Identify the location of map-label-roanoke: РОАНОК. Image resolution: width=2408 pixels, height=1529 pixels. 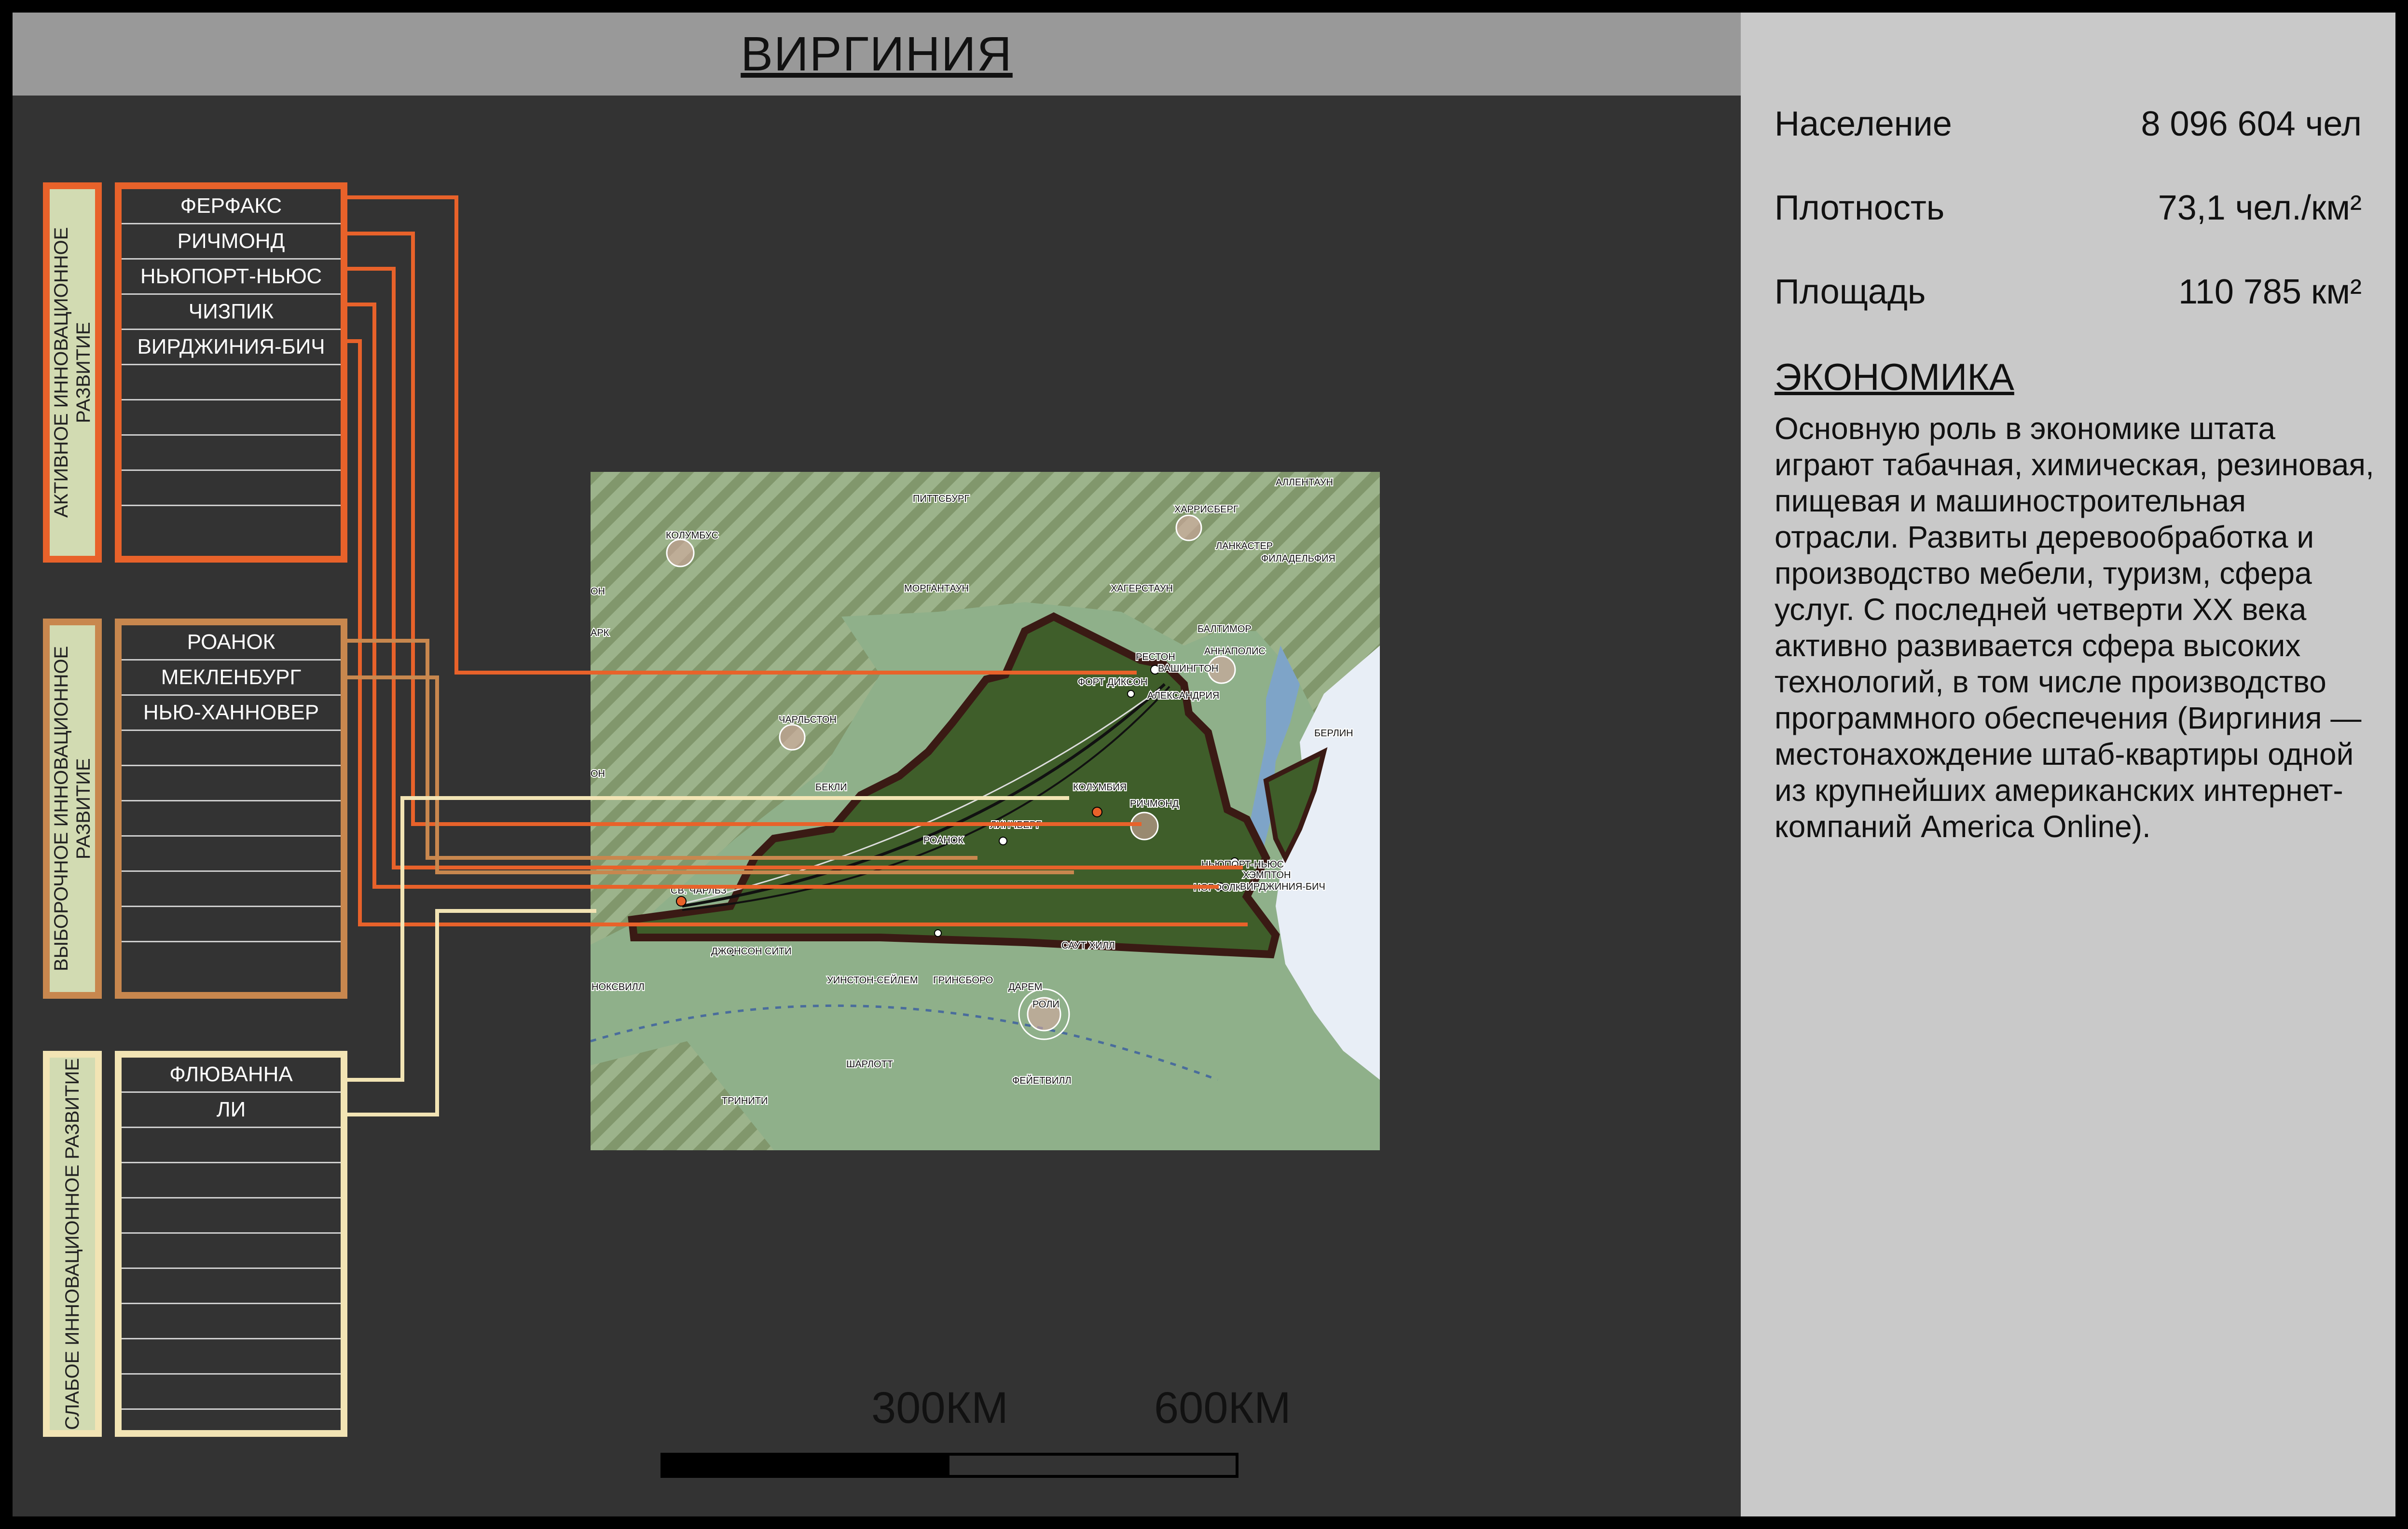
(943, 840).